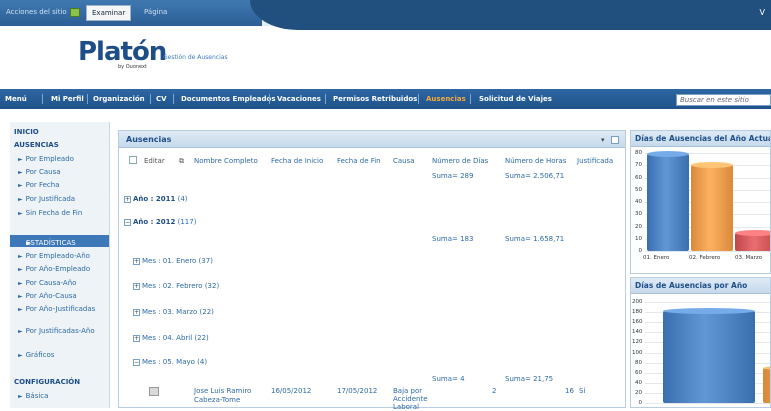 Image resolution: width=771 pixels, height=411 pixels. Describe the element at coordinates (50, 213) in the screenshot. I see `sidebar-item-sin-fecha-fin: ► Sin Fecha de Fin` at that location.